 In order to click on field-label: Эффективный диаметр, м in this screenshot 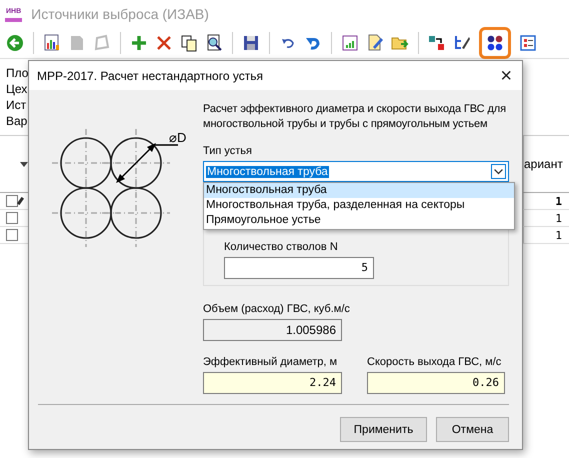, I will do `click(270, 362)`.